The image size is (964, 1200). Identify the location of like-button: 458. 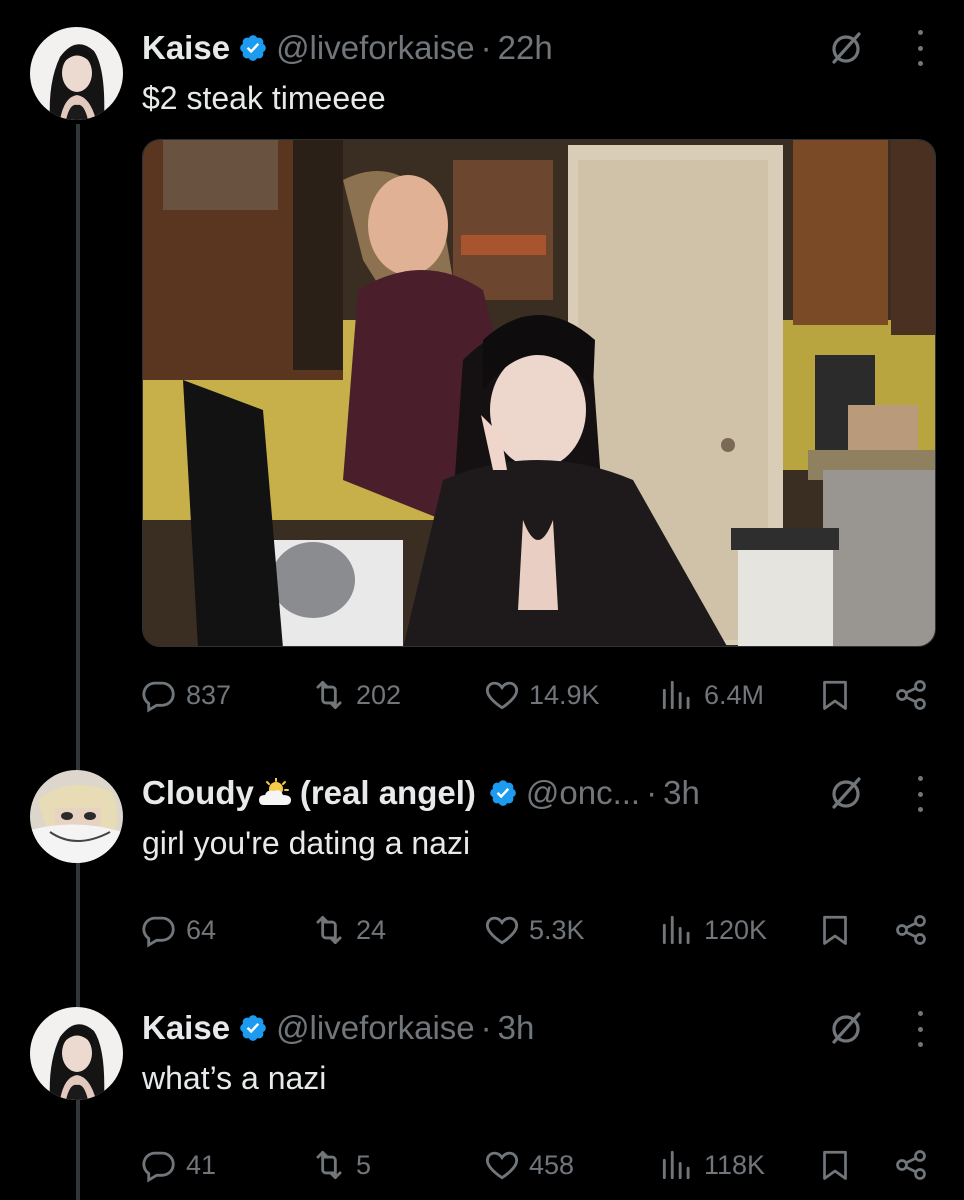
(528, 1165).